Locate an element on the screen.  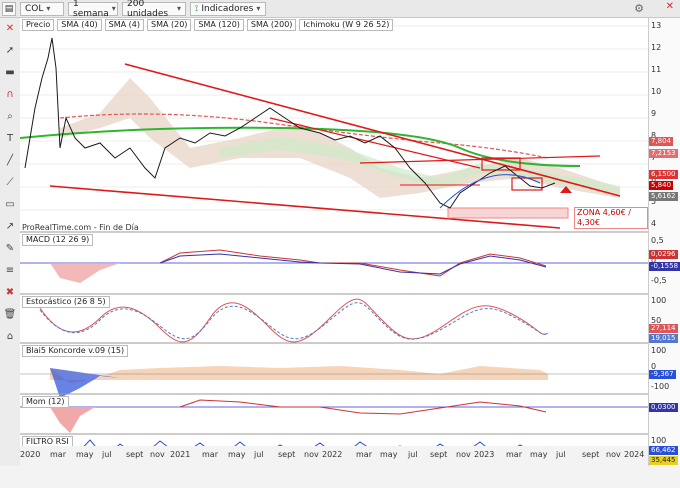
xtick: 2021 is located at coordinates (180, 454).